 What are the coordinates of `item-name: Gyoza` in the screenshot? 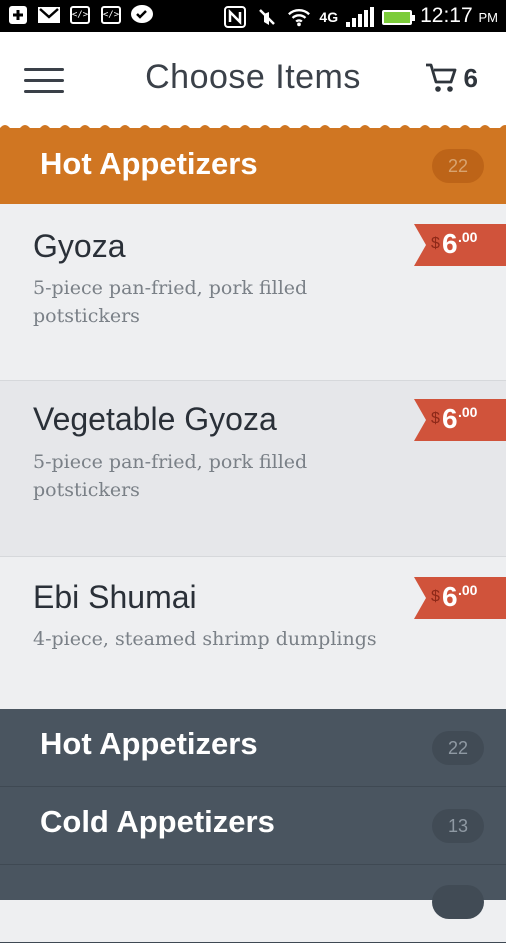 It's located at (79, 246).